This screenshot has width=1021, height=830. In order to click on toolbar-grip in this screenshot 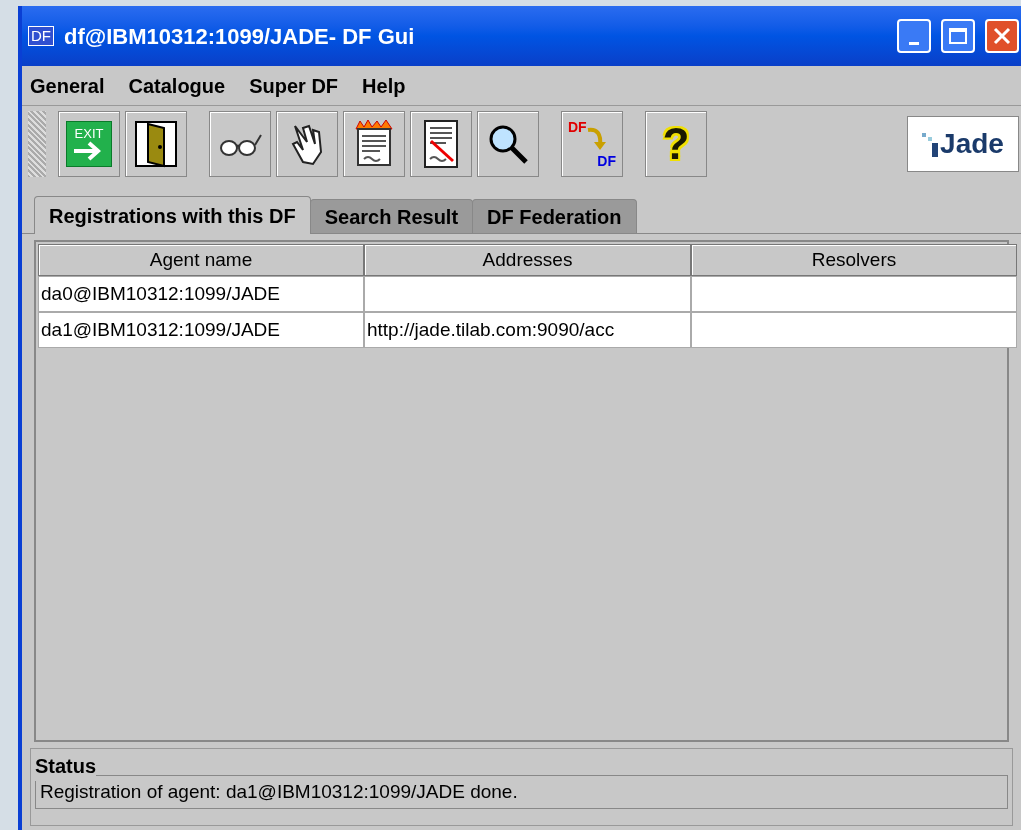, I will do `click(37, 144)`.